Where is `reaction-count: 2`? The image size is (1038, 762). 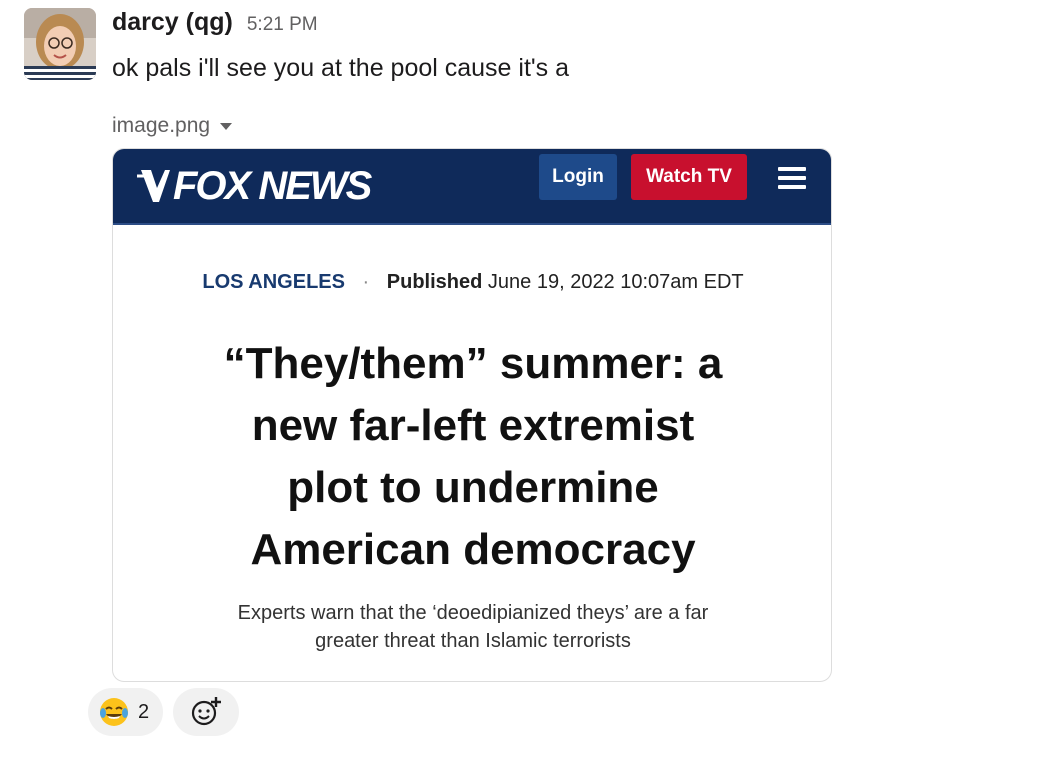 reaction-count: 2 is located at coordinates (144, 711).